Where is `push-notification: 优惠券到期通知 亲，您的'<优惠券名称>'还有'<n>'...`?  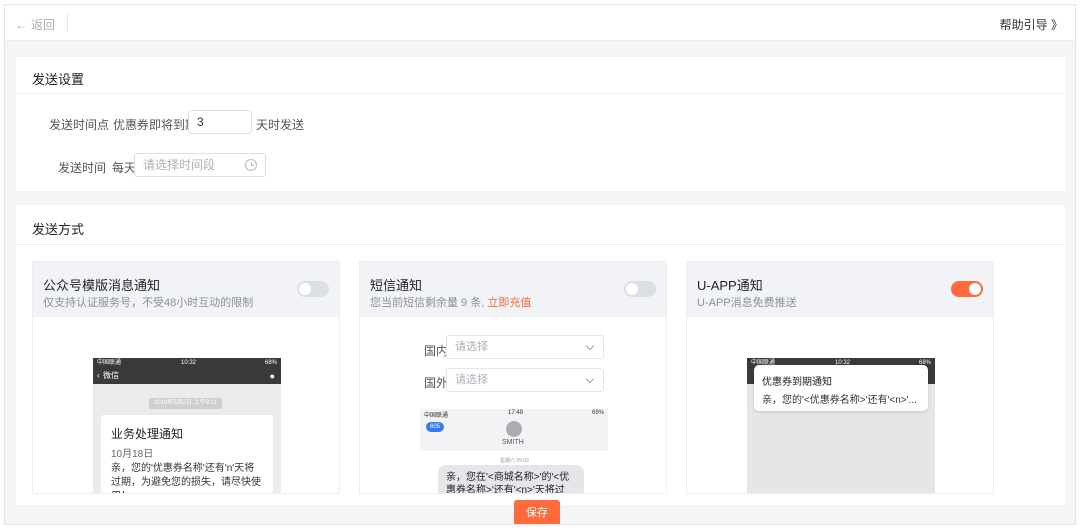 push-notification: 优惠券到期通知 亲，您的'<优惠券名称>'还有'<n>'... is located at coordinates (841, 388).